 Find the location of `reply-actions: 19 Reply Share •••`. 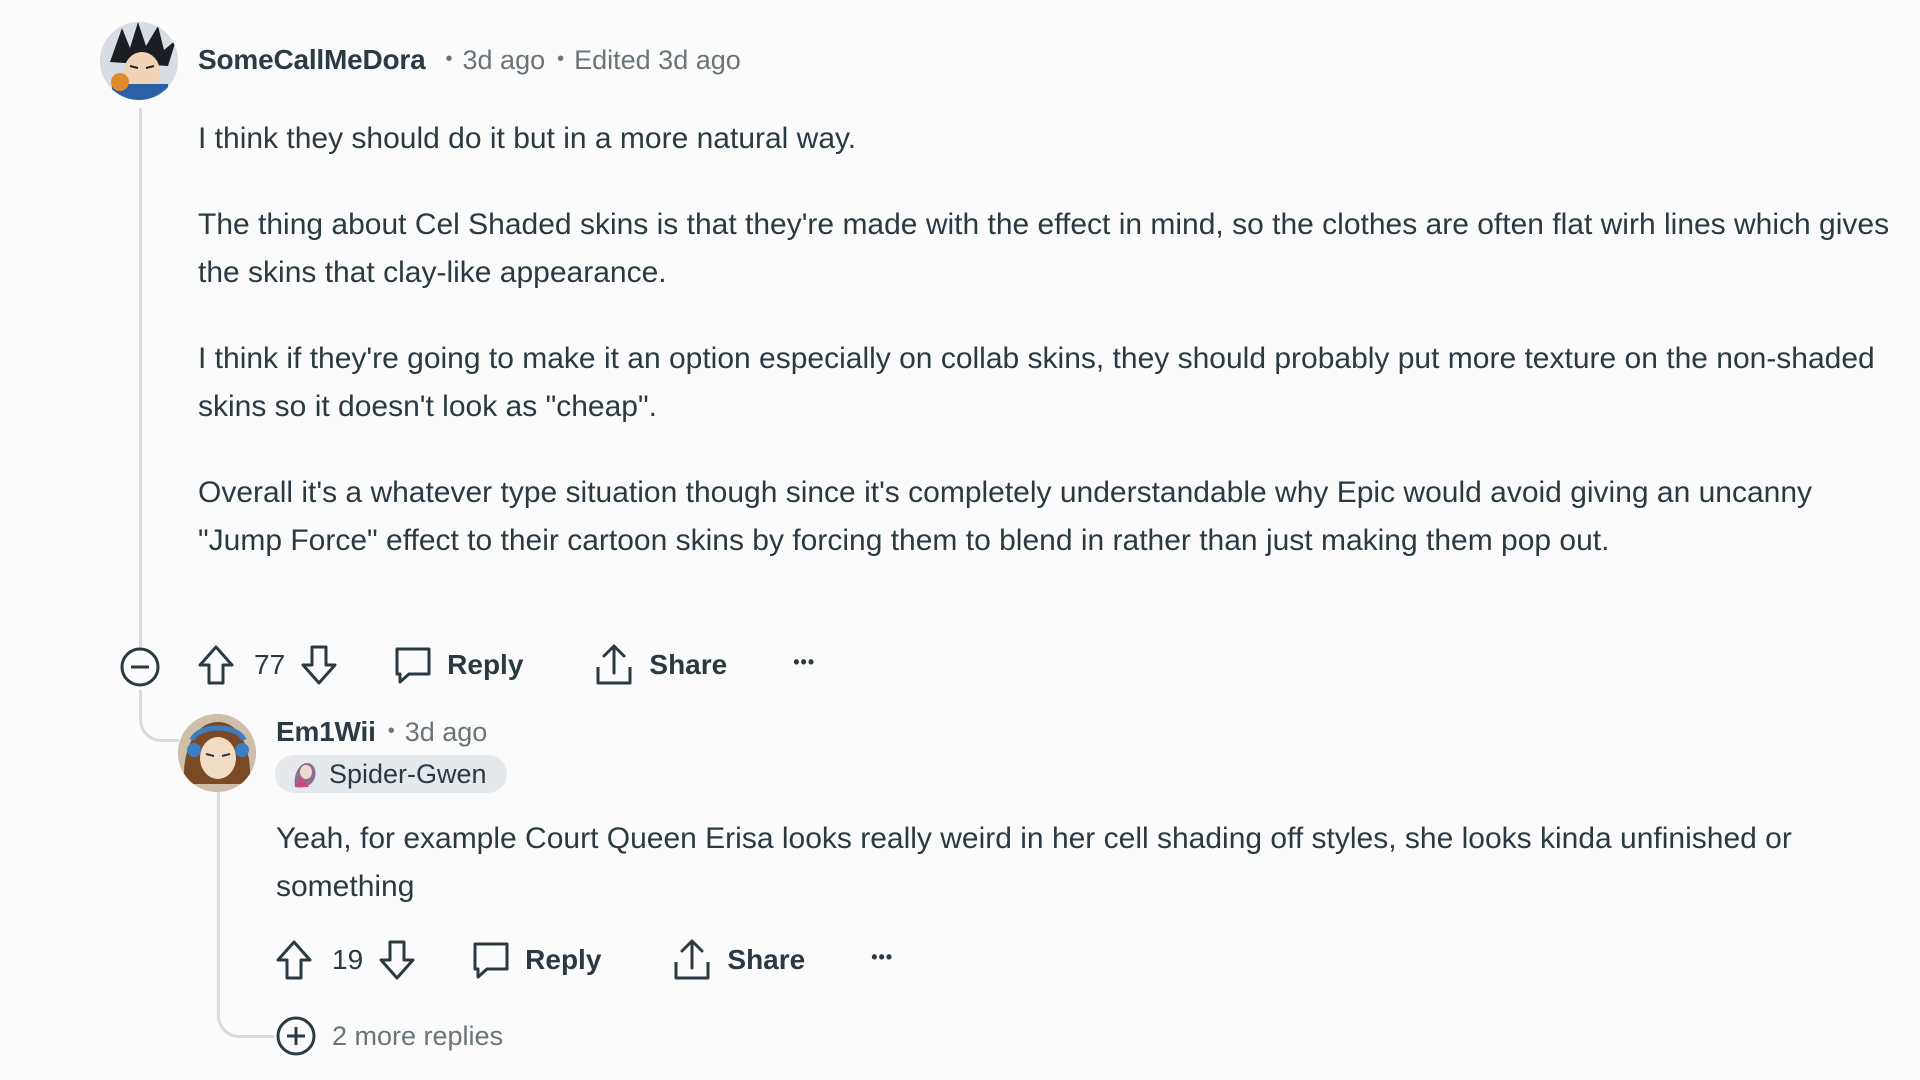

reply-actions: 19 Reply Share ••• is located at coordinates (583, 960).